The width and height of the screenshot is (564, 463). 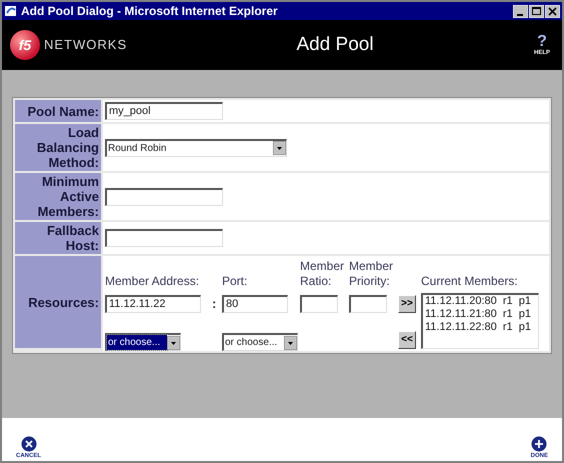 I want to click on browser-icon, so click(x=11, y=11).